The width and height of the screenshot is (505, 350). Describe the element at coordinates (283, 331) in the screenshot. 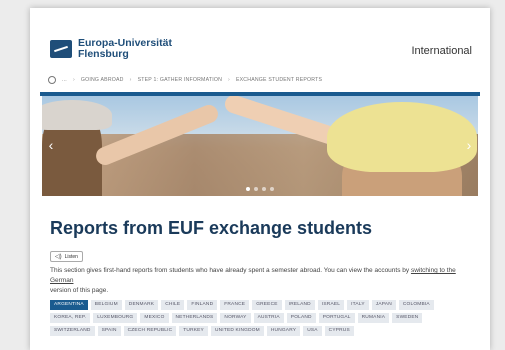

I see `country-tag: HUNGARY` at that location.